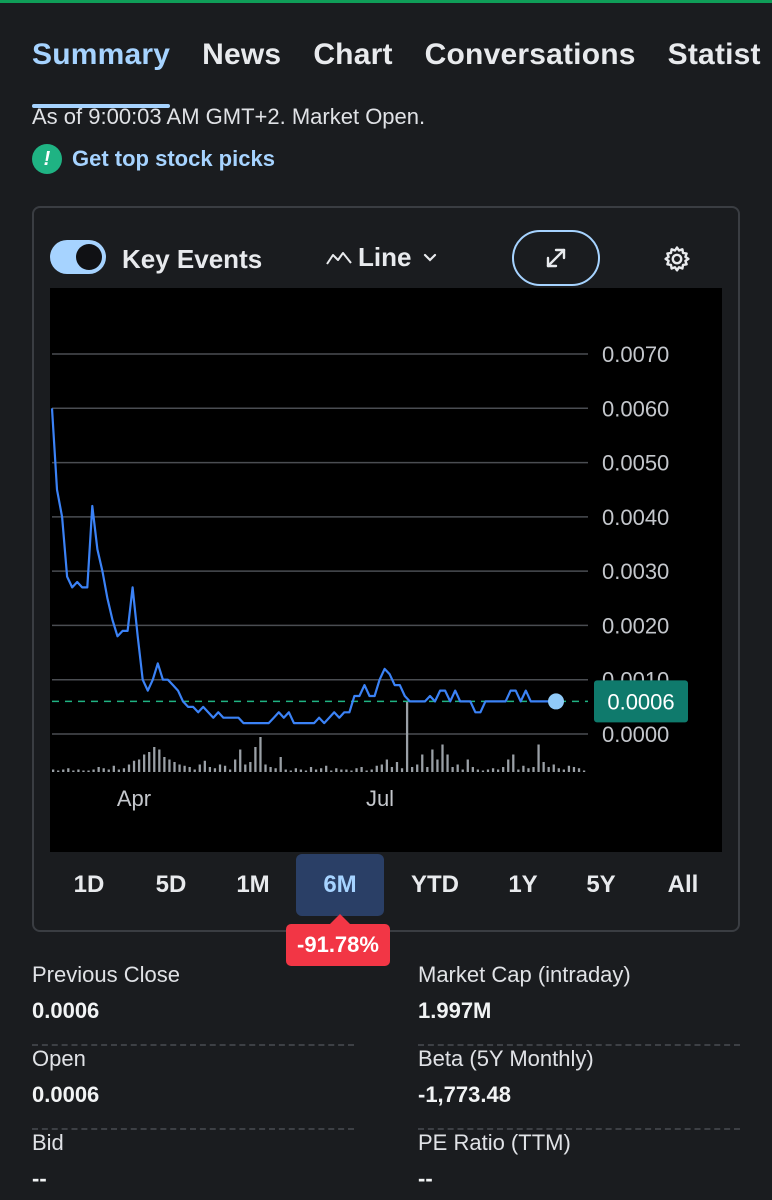  What do you see at coordinates (601, 885) in the screenshot?
I see `range-5y: 5Y` at bounding box center [601, 885].